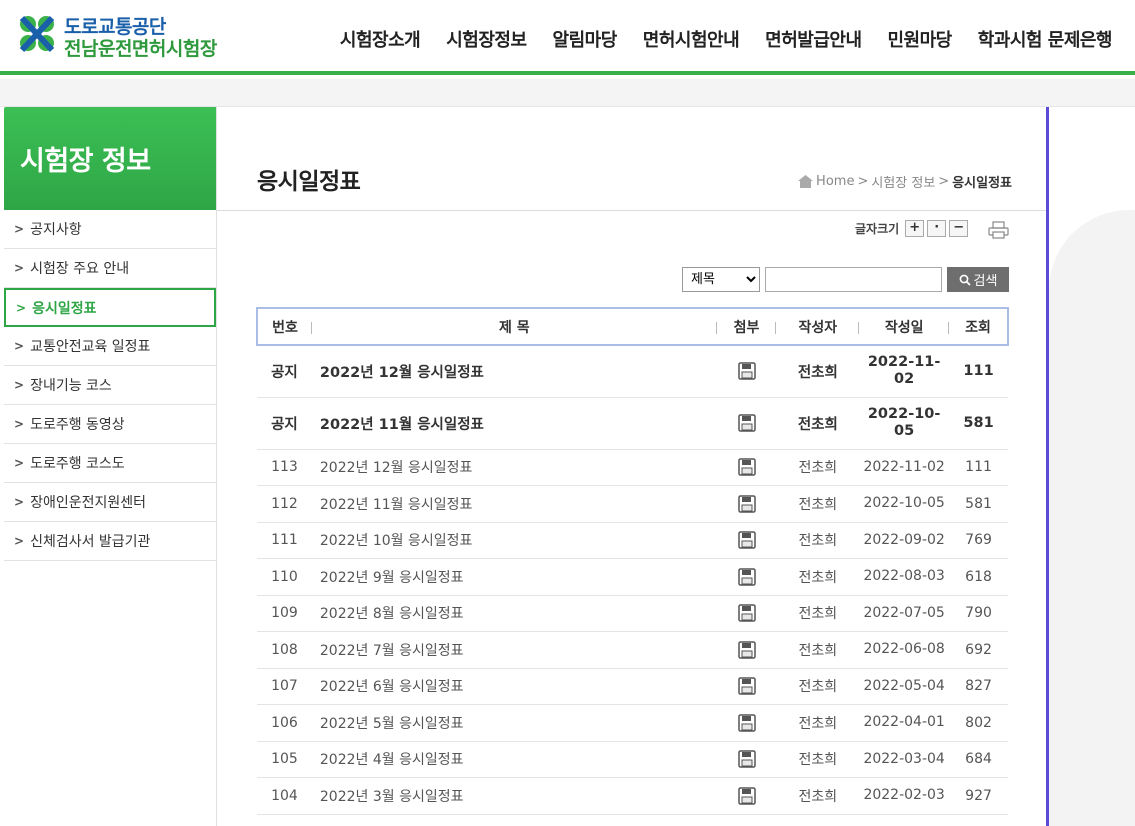 This screenshot has width=1135, height=826. What do you see at coordinates (514, 723) in the screenshot?
I see `cell-subject-link: 2022년 5월 응시일정표` at bounding box center [514, 723].